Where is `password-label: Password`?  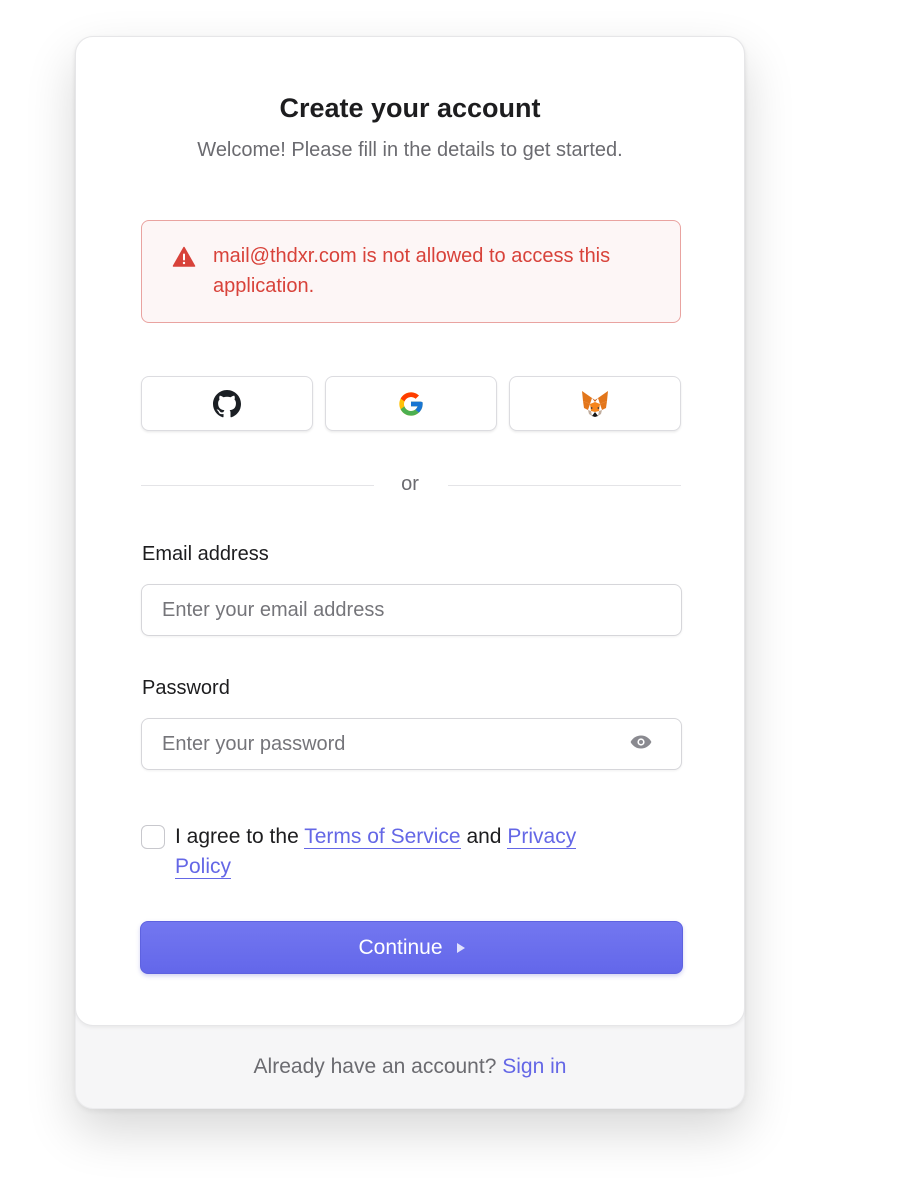 password-label: Password is located at coordinates (186, 688).